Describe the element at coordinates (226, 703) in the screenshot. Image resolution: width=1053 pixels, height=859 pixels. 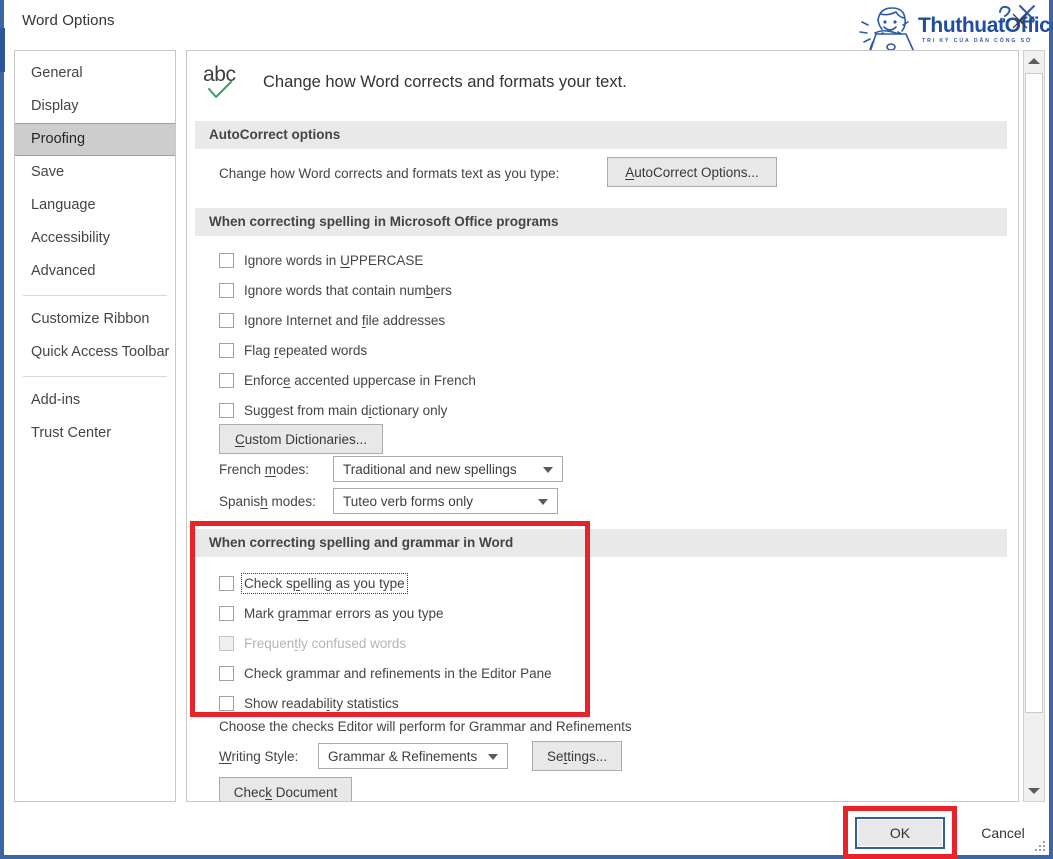
I see `checkbox-show-readability-statistics` at that location.